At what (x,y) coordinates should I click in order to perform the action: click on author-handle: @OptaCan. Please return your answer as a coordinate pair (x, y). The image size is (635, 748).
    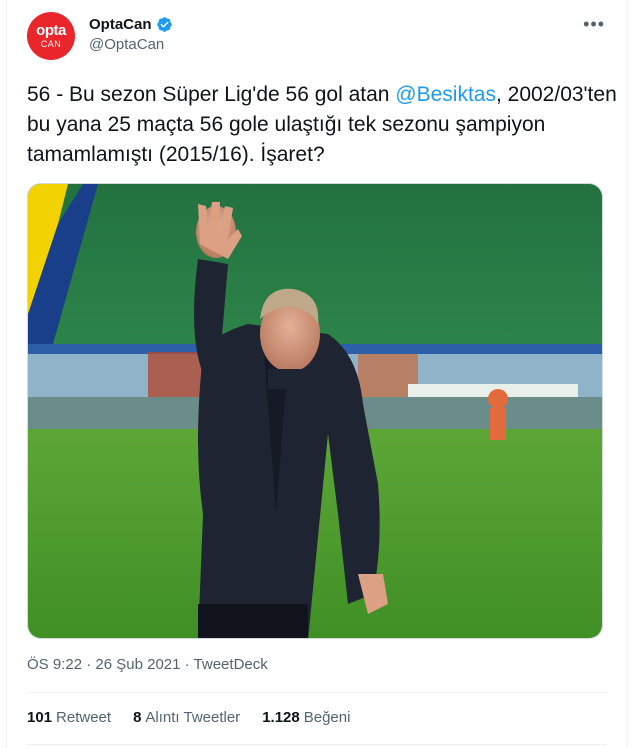
    Looking at the image, I should click on (131, 44).